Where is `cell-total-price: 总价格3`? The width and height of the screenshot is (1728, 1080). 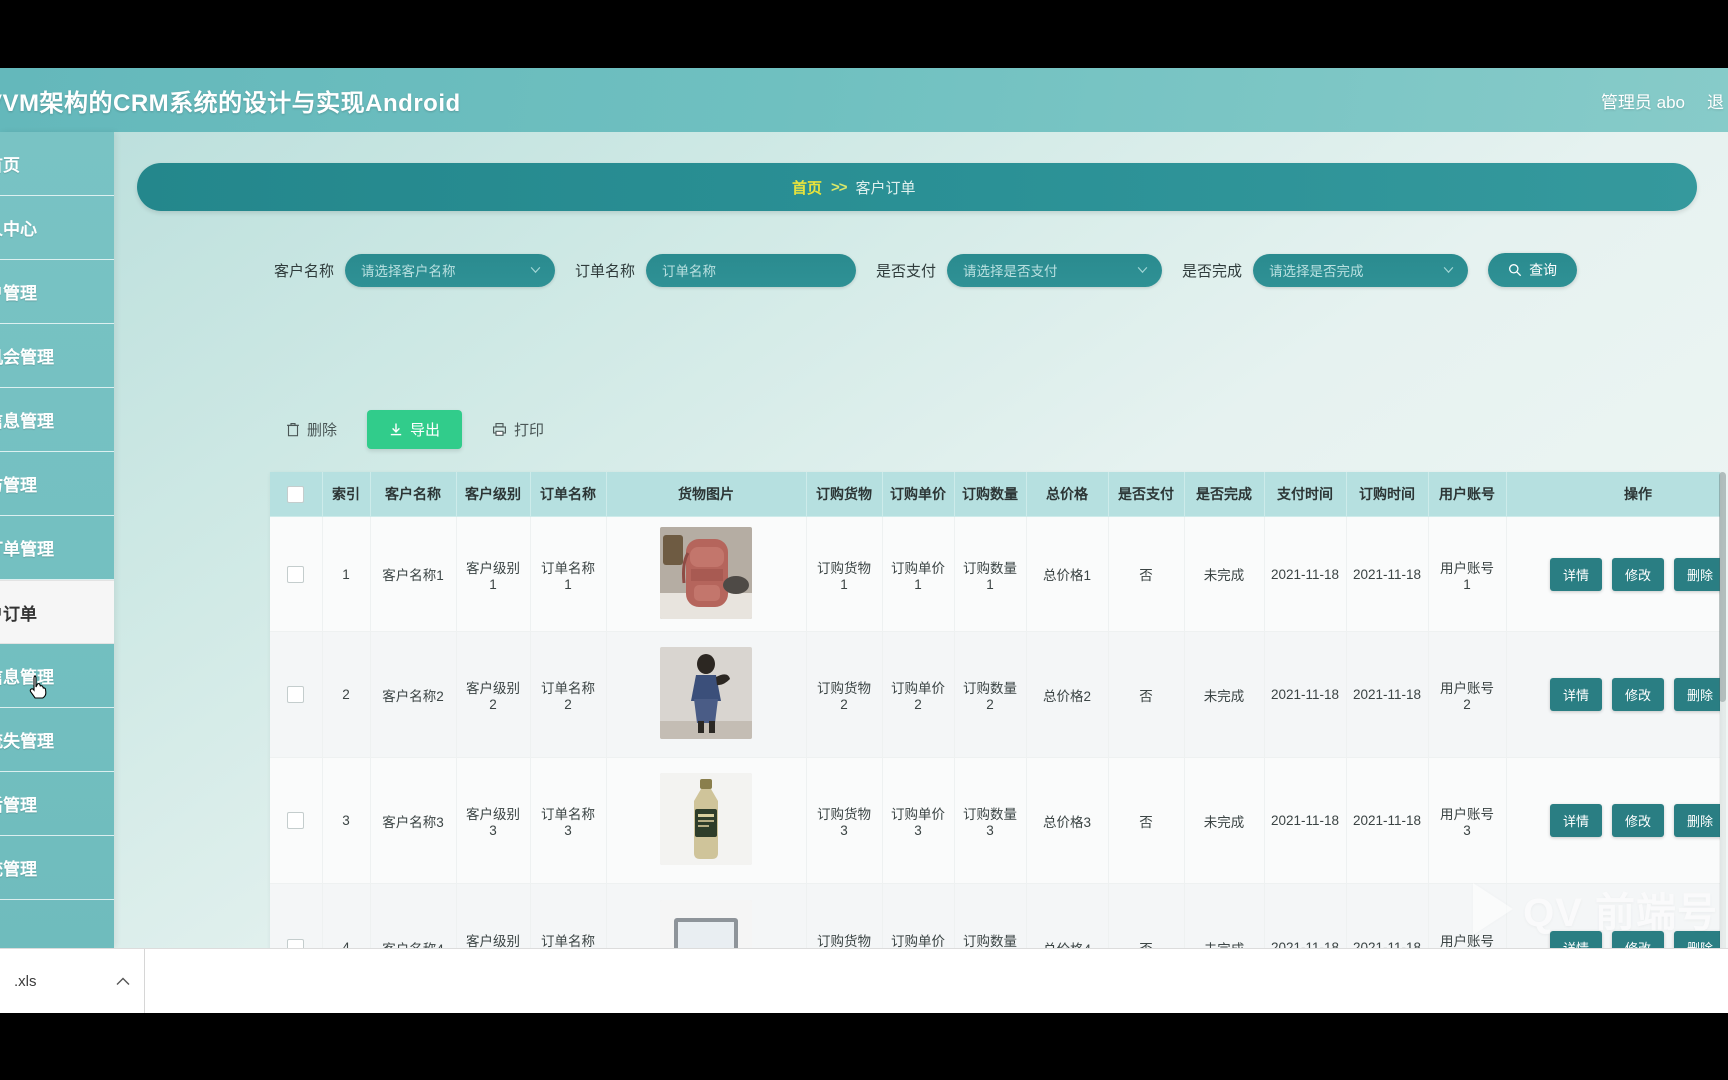 cell-total-price: 总价格3 is located at coordinates (1067, 820).